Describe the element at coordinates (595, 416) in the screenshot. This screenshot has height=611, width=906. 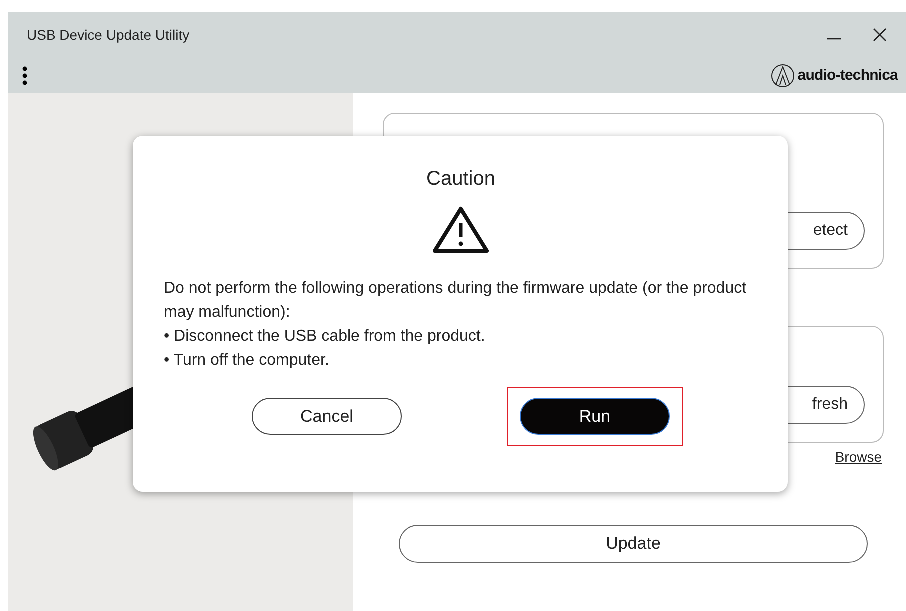
I see `run-button: Run` at that location.